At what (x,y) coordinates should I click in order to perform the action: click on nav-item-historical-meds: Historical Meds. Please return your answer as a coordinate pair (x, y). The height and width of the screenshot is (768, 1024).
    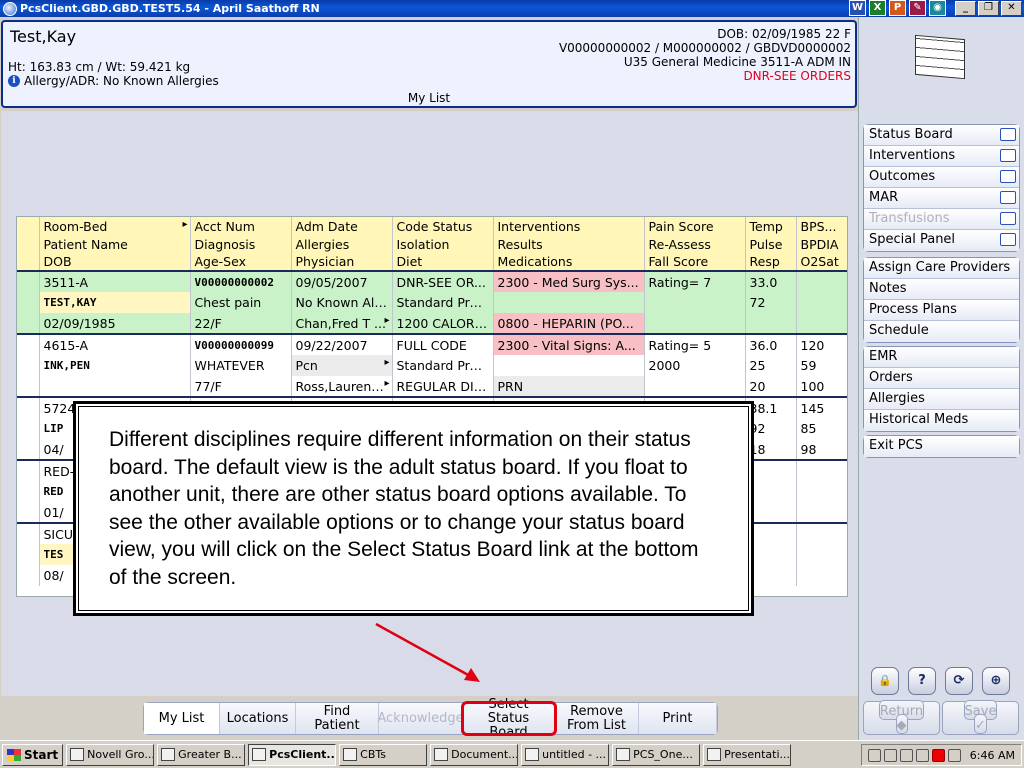
    Looking at the image, I should click on (941, 420).